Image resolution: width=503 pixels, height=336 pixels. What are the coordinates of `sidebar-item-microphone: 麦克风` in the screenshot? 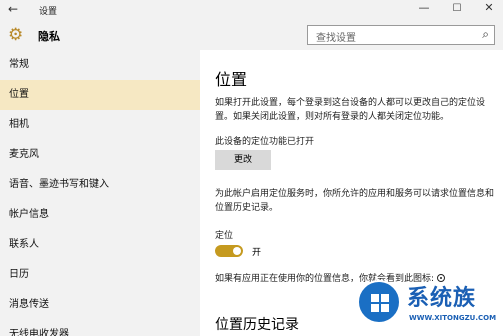 It's located at (100, 155).